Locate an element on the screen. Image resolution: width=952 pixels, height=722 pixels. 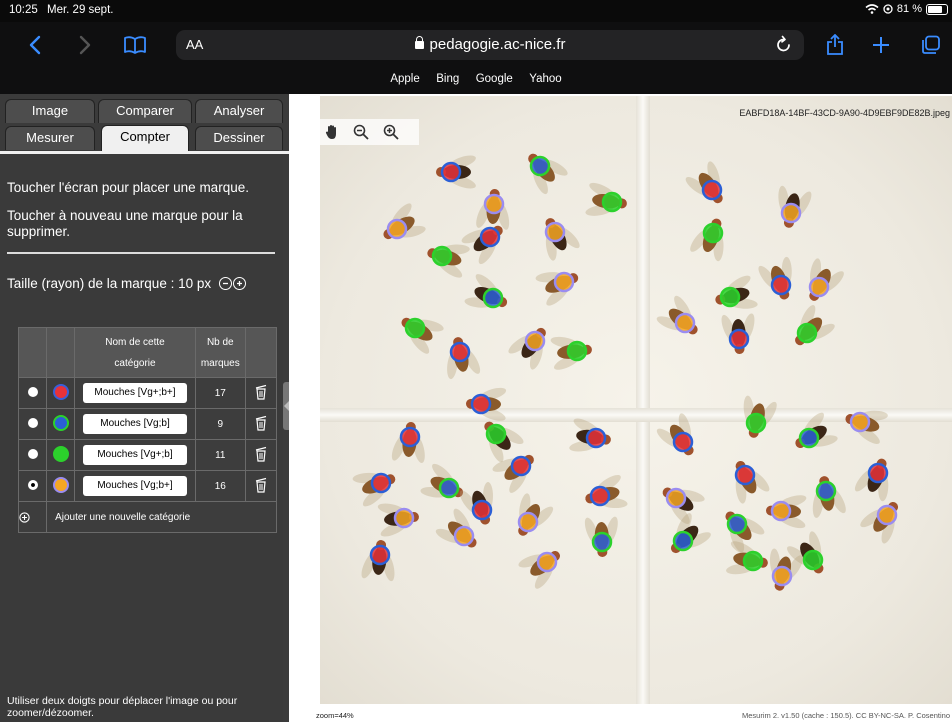
add-category-row: Ajouter une nouvelle catégorie is located at coordinates (147, 517).